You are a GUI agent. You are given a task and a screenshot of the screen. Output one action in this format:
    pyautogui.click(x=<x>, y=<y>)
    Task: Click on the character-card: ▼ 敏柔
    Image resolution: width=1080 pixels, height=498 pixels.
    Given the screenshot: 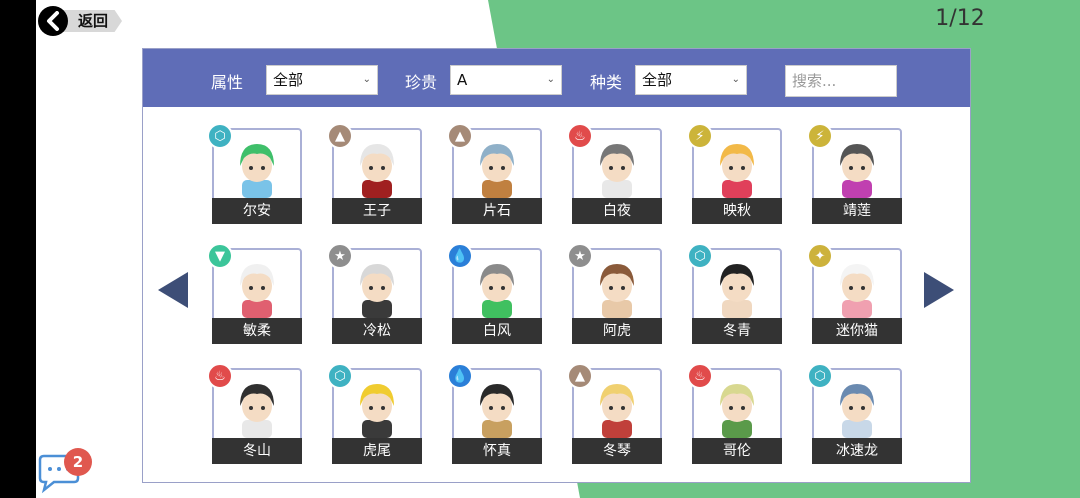 What is the action you would take?
    pyautogui.click(x=254, y=293)
    